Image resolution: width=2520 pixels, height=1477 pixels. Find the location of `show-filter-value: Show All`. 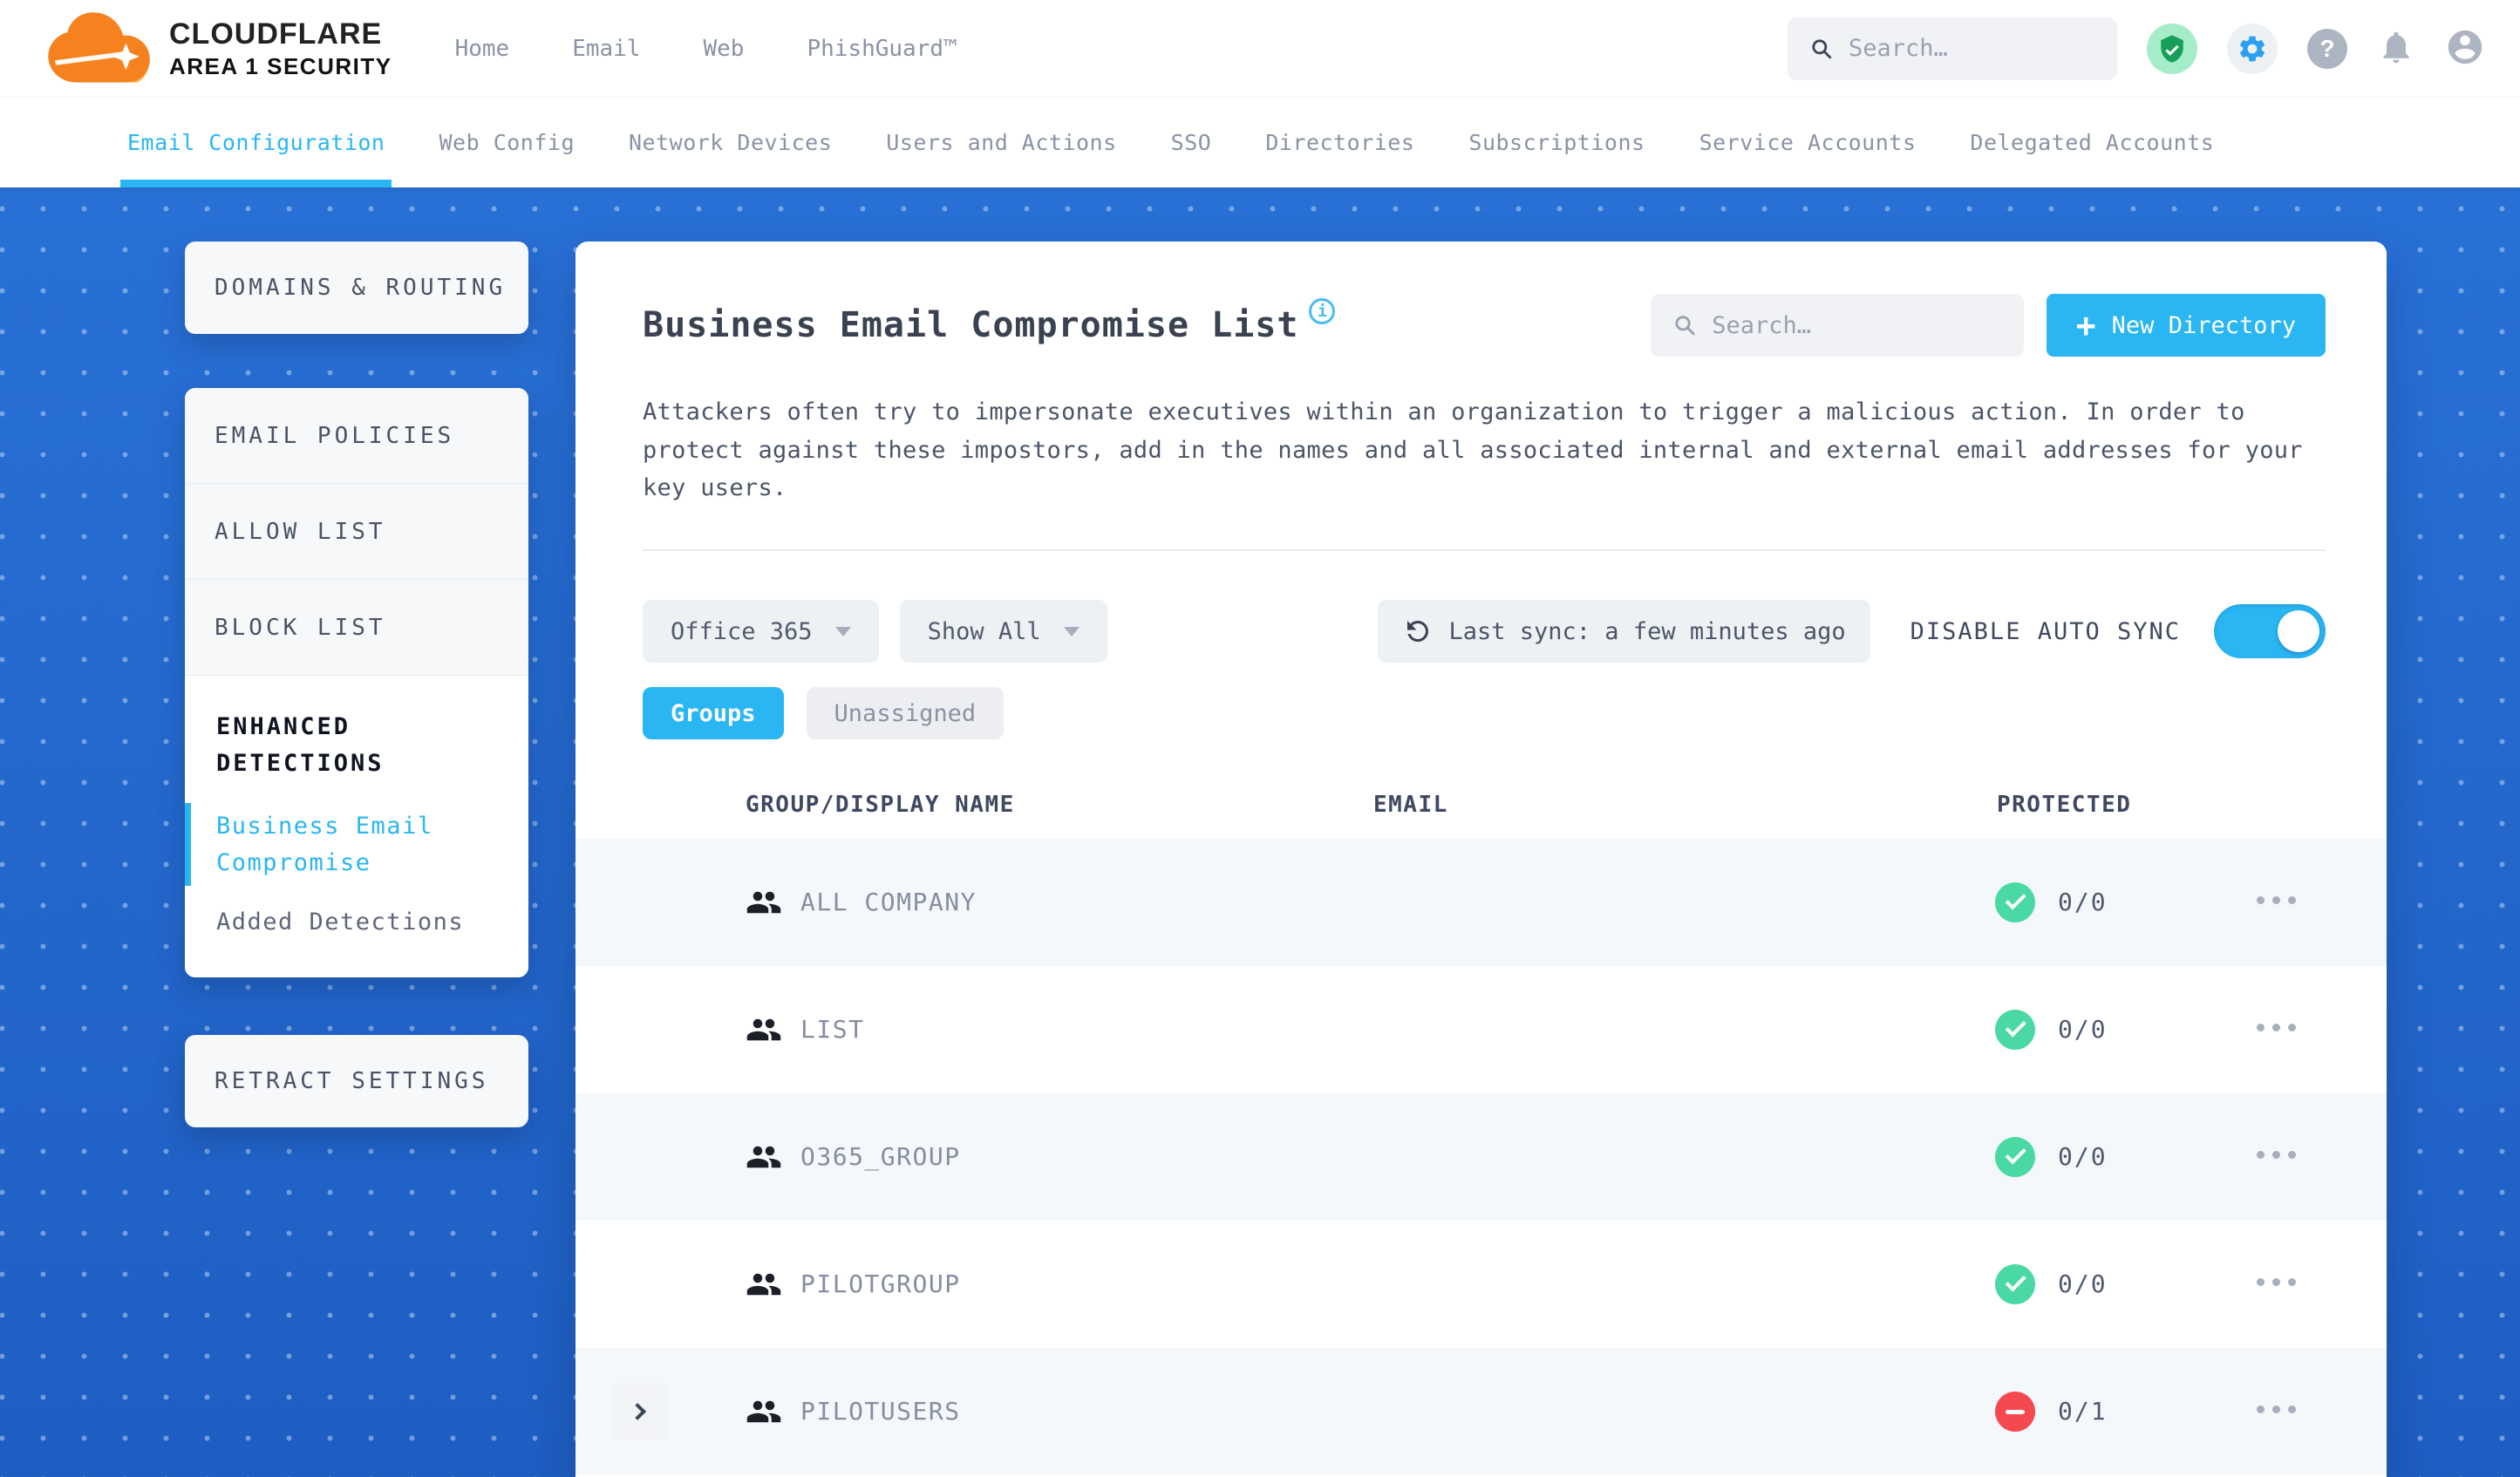

show-filter-value: Show All is located at coordinates (984, 631).